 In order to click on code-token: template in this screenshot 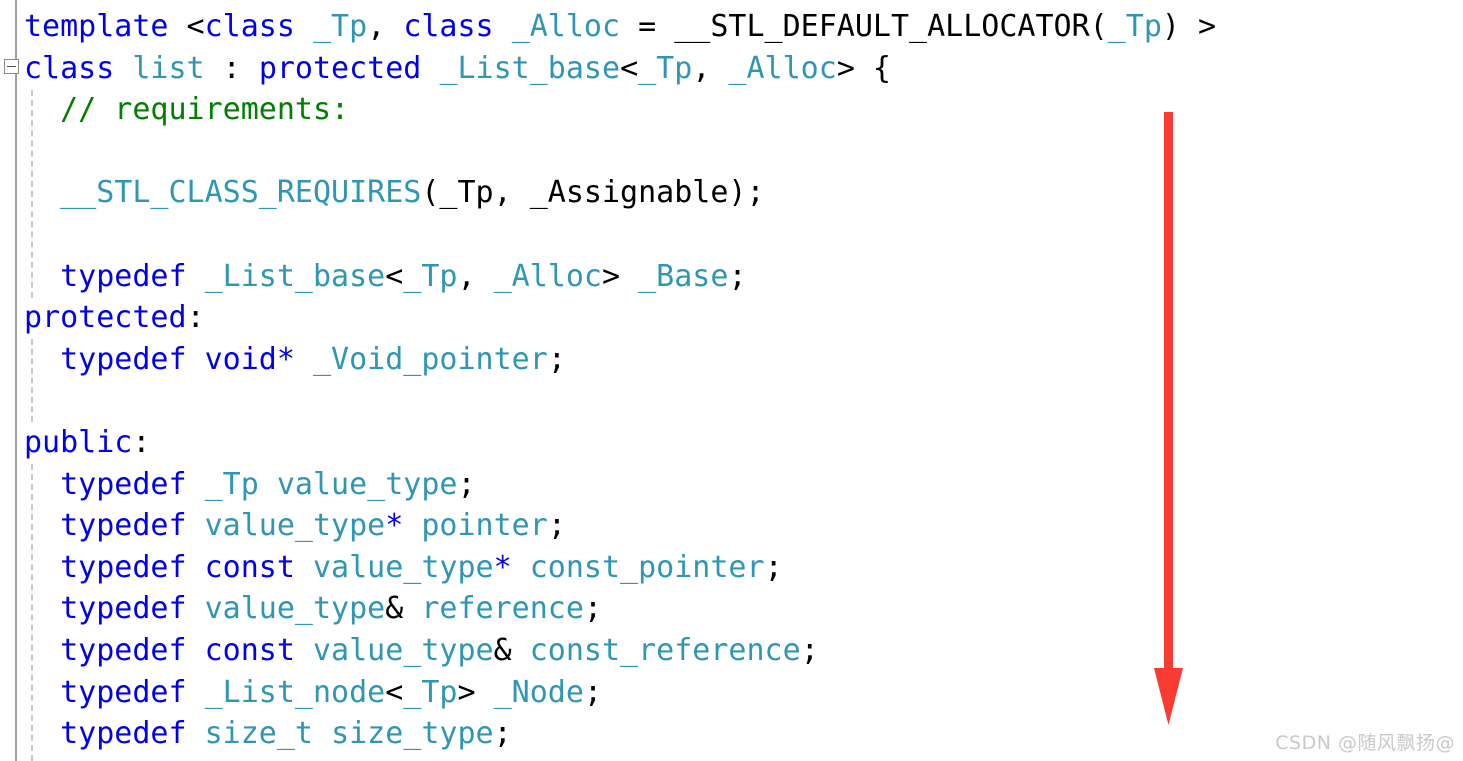, I will do `click(96, 26)`.